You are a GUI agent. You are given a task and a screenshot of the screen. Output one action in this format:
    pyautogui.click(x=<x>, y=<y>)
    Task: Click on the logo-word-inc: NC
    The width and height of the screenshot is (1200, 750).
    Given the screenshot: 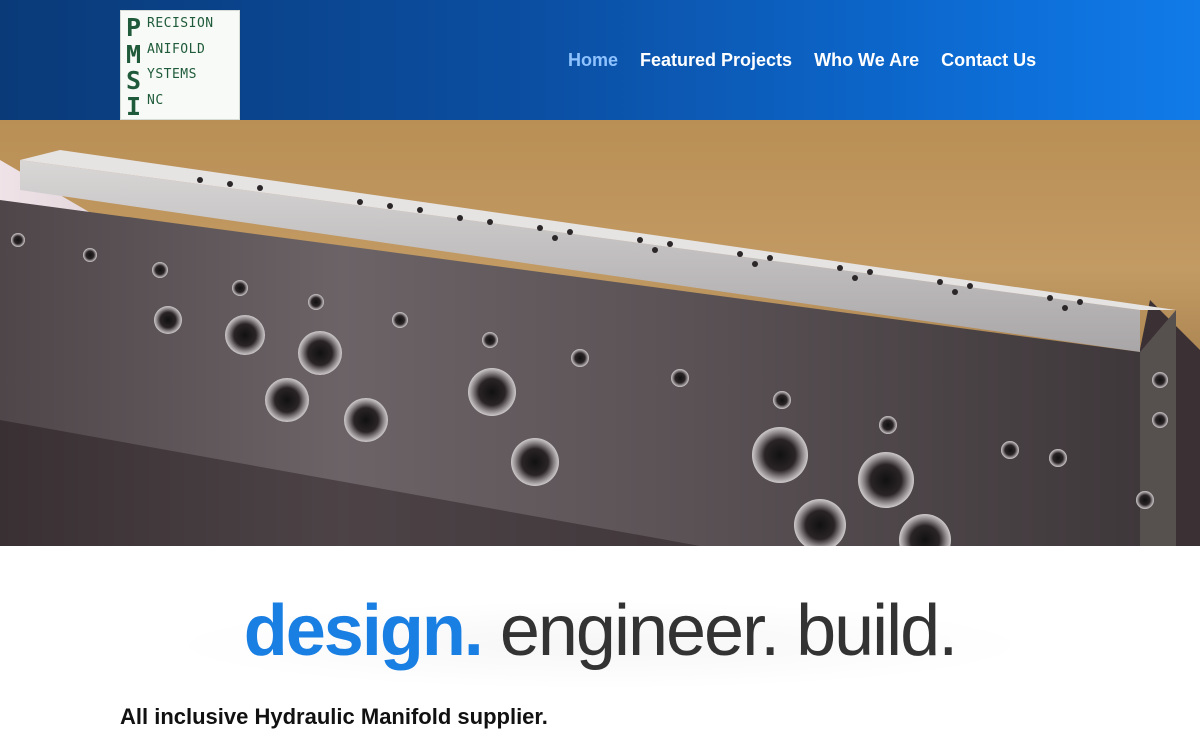 What is the action you would take?
    pyautogui.click(x=155, y=100)
    